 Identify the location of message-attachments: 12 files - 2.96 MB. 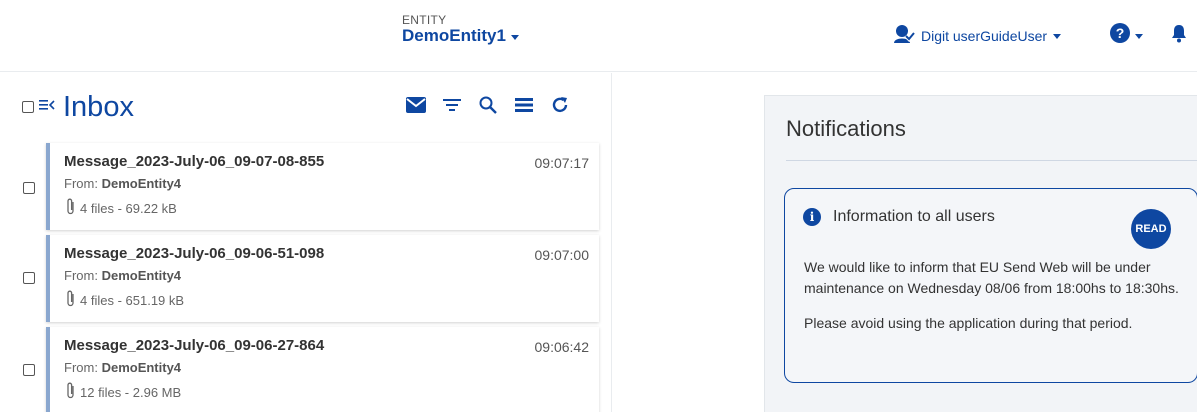
(123, 392).